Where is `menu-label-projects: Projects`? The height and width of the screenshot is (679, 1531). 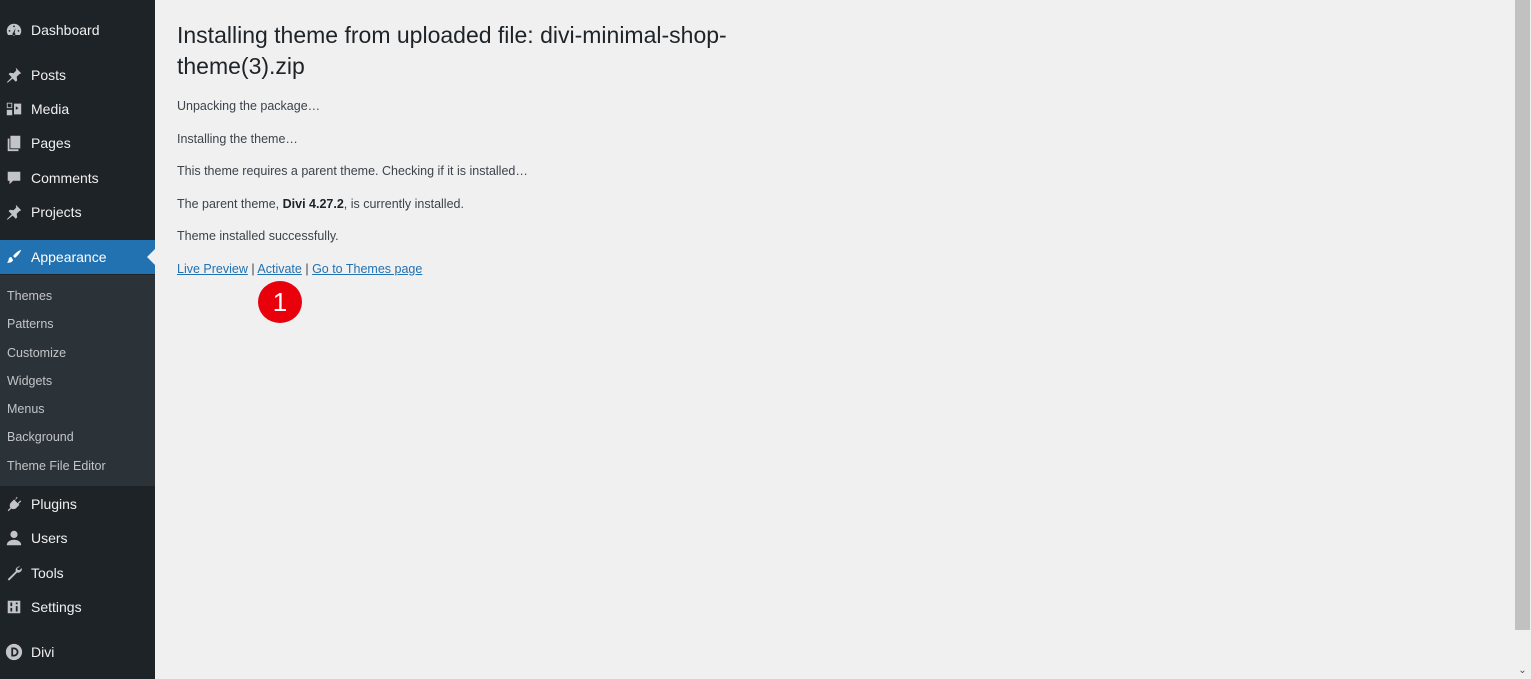
menu-label-projects: Projects is located at coordinates (56, 212).